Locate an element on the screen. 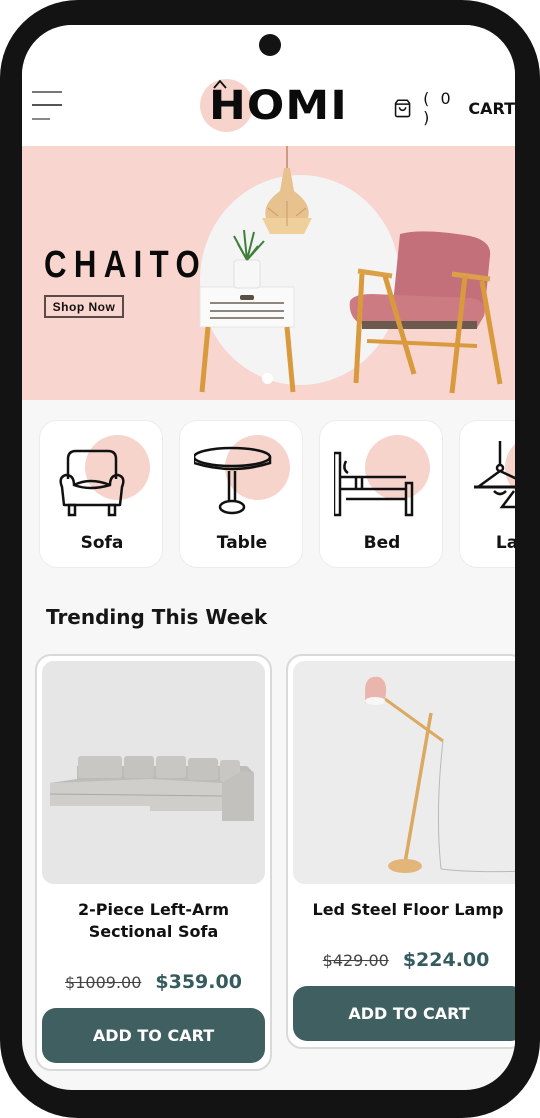 The image size is (540, 1118). sectional-sofa-image is located at coordinates (153, 772).